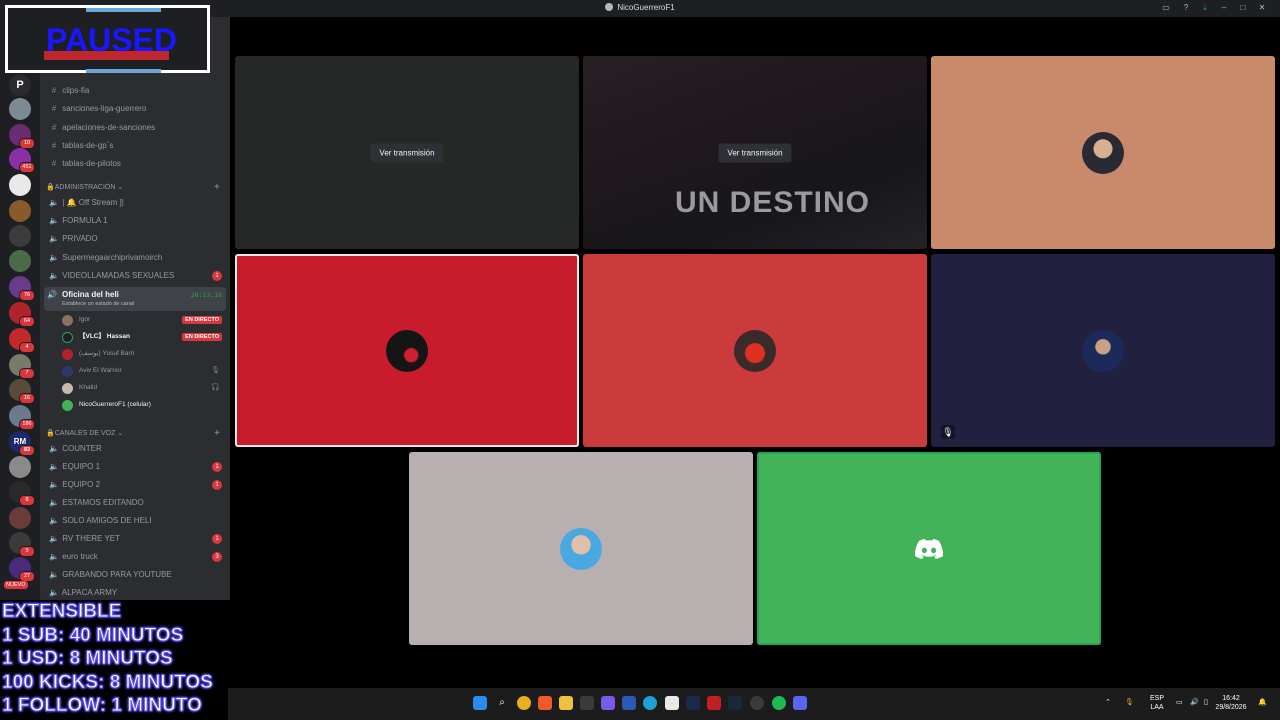 This screenshot has width=1280, height=720. Describe the element at coordinates (135, 164) in the screenshot. I see `channel-tablas-pilotos: # tablas-de-pilotos` at that location.